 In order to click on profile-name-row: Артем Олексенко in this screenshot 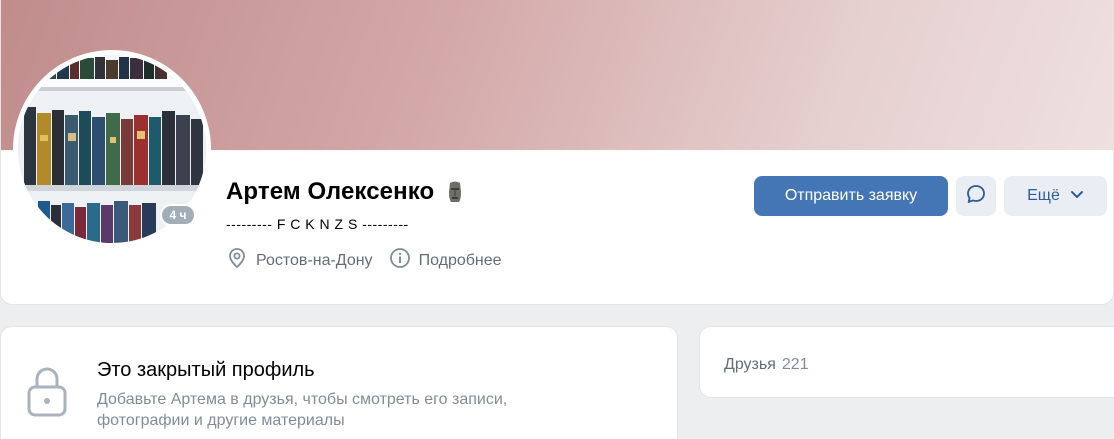, I will do `click(345, 192)`.